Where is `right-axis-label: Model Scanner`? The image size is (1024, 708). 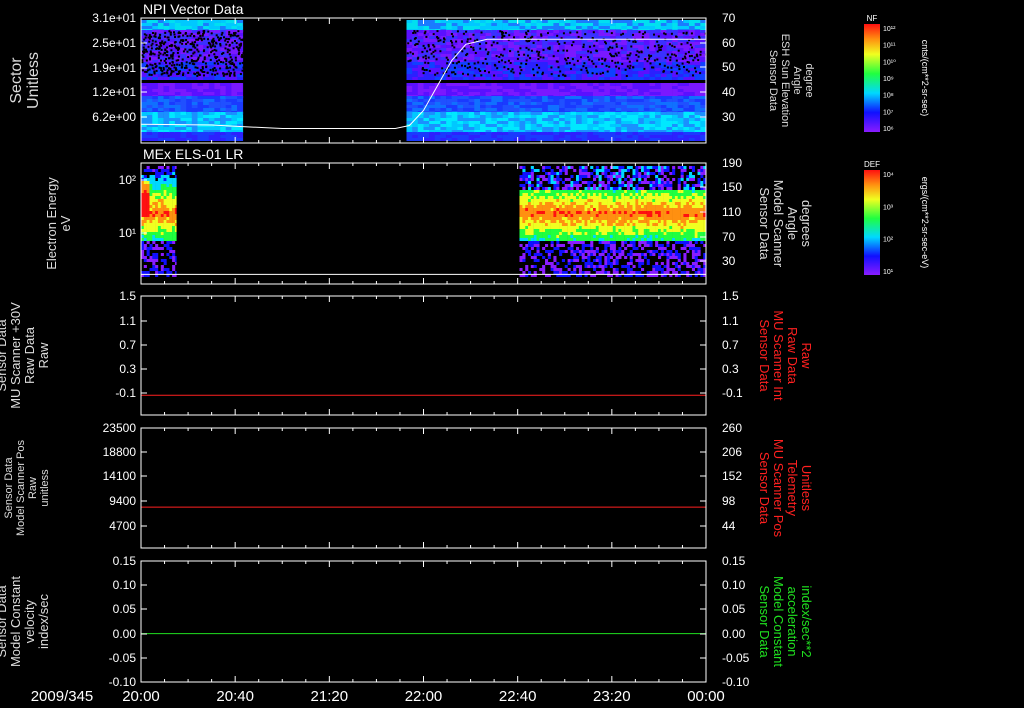
right-axis-label: Model Scanner is located at coordinates (778, 224).